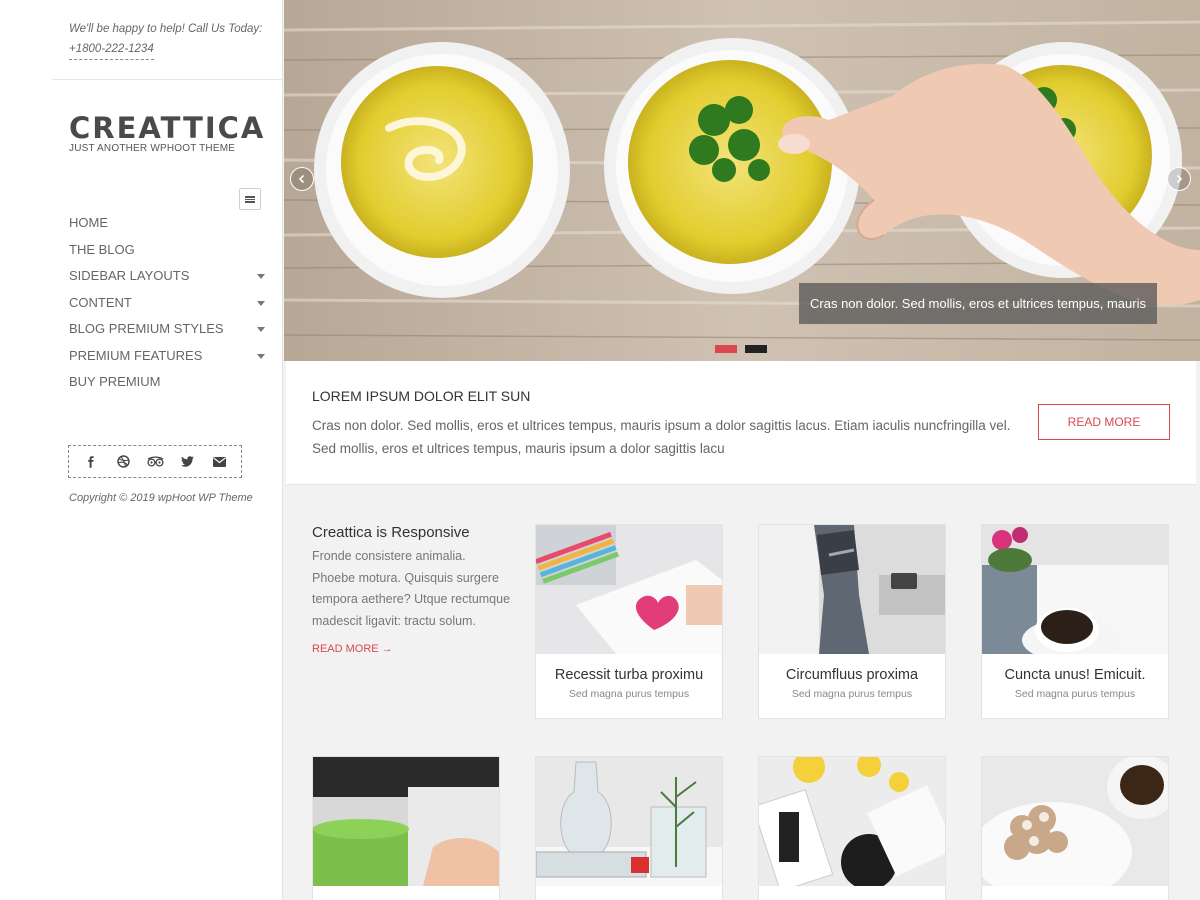  What do you see at coordinates (629, 675) in the screenshot?
I see `card-title: Recessit turba proximu` at bounding box center [629, 675].